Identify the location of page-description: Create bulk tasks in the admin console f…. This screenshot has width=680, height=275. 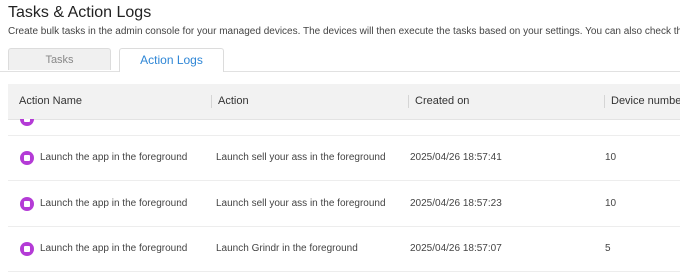
(344, 31).